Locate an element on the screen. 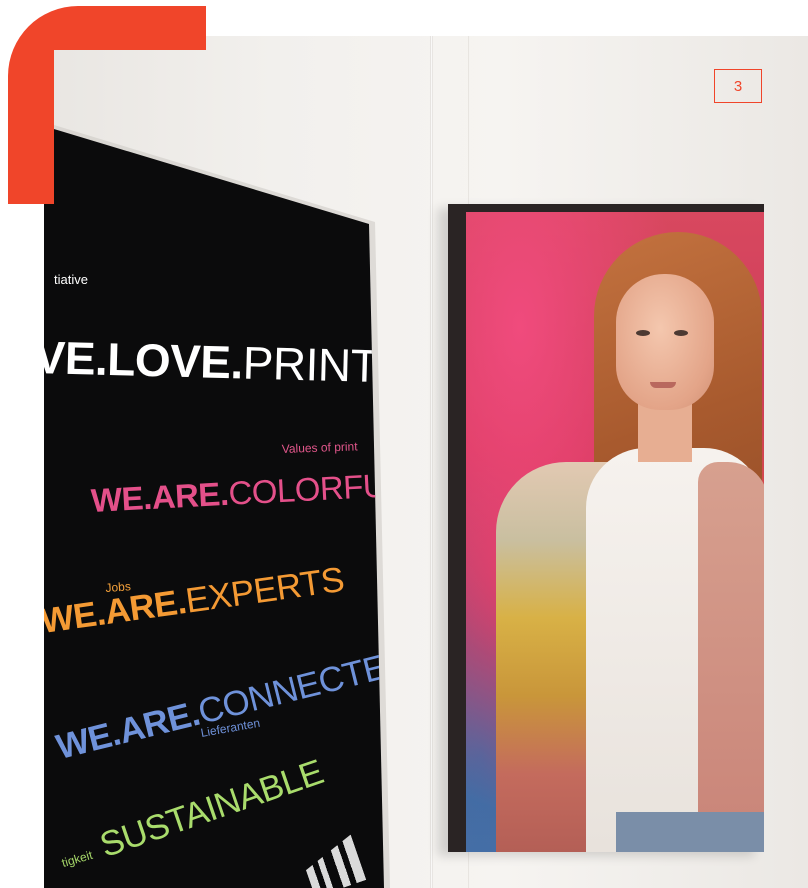 The width and height of the screenshot is (808, 888). we-are-sustainable: SUSTAINABLE is located at coordinates (211, 809).